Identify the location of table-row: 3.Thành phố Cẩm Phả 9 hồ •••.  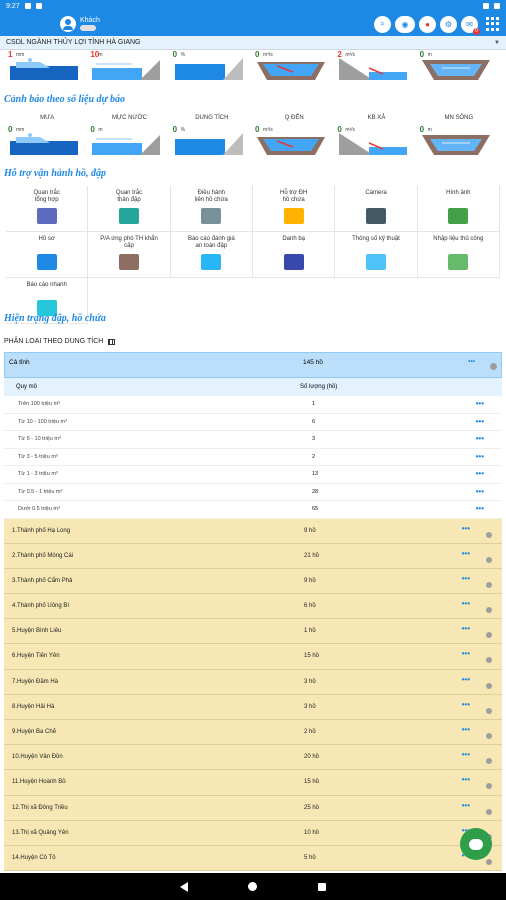
(253, 581).